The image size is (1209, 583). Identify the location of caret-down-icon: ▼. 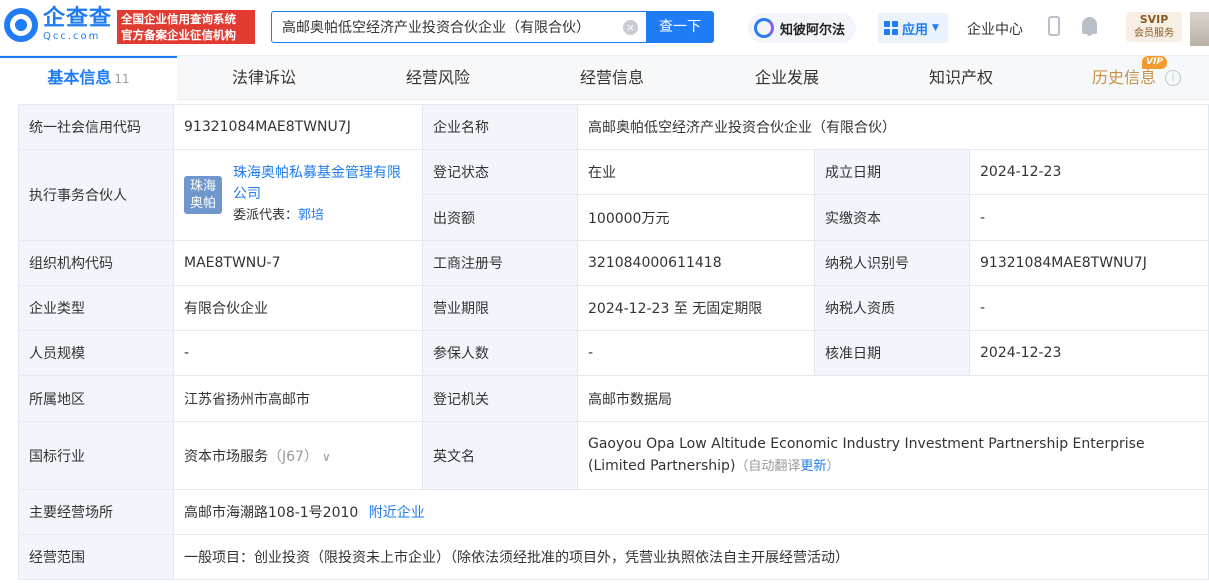
(935, 28).